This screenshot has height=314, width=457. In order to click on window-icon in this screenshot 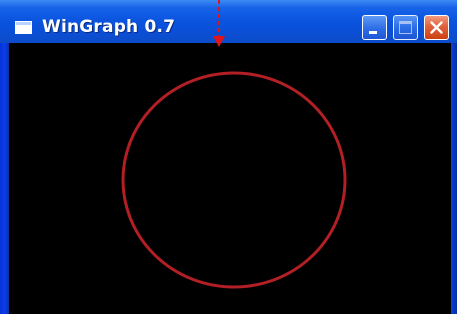, I will do `click(23, 27)`.